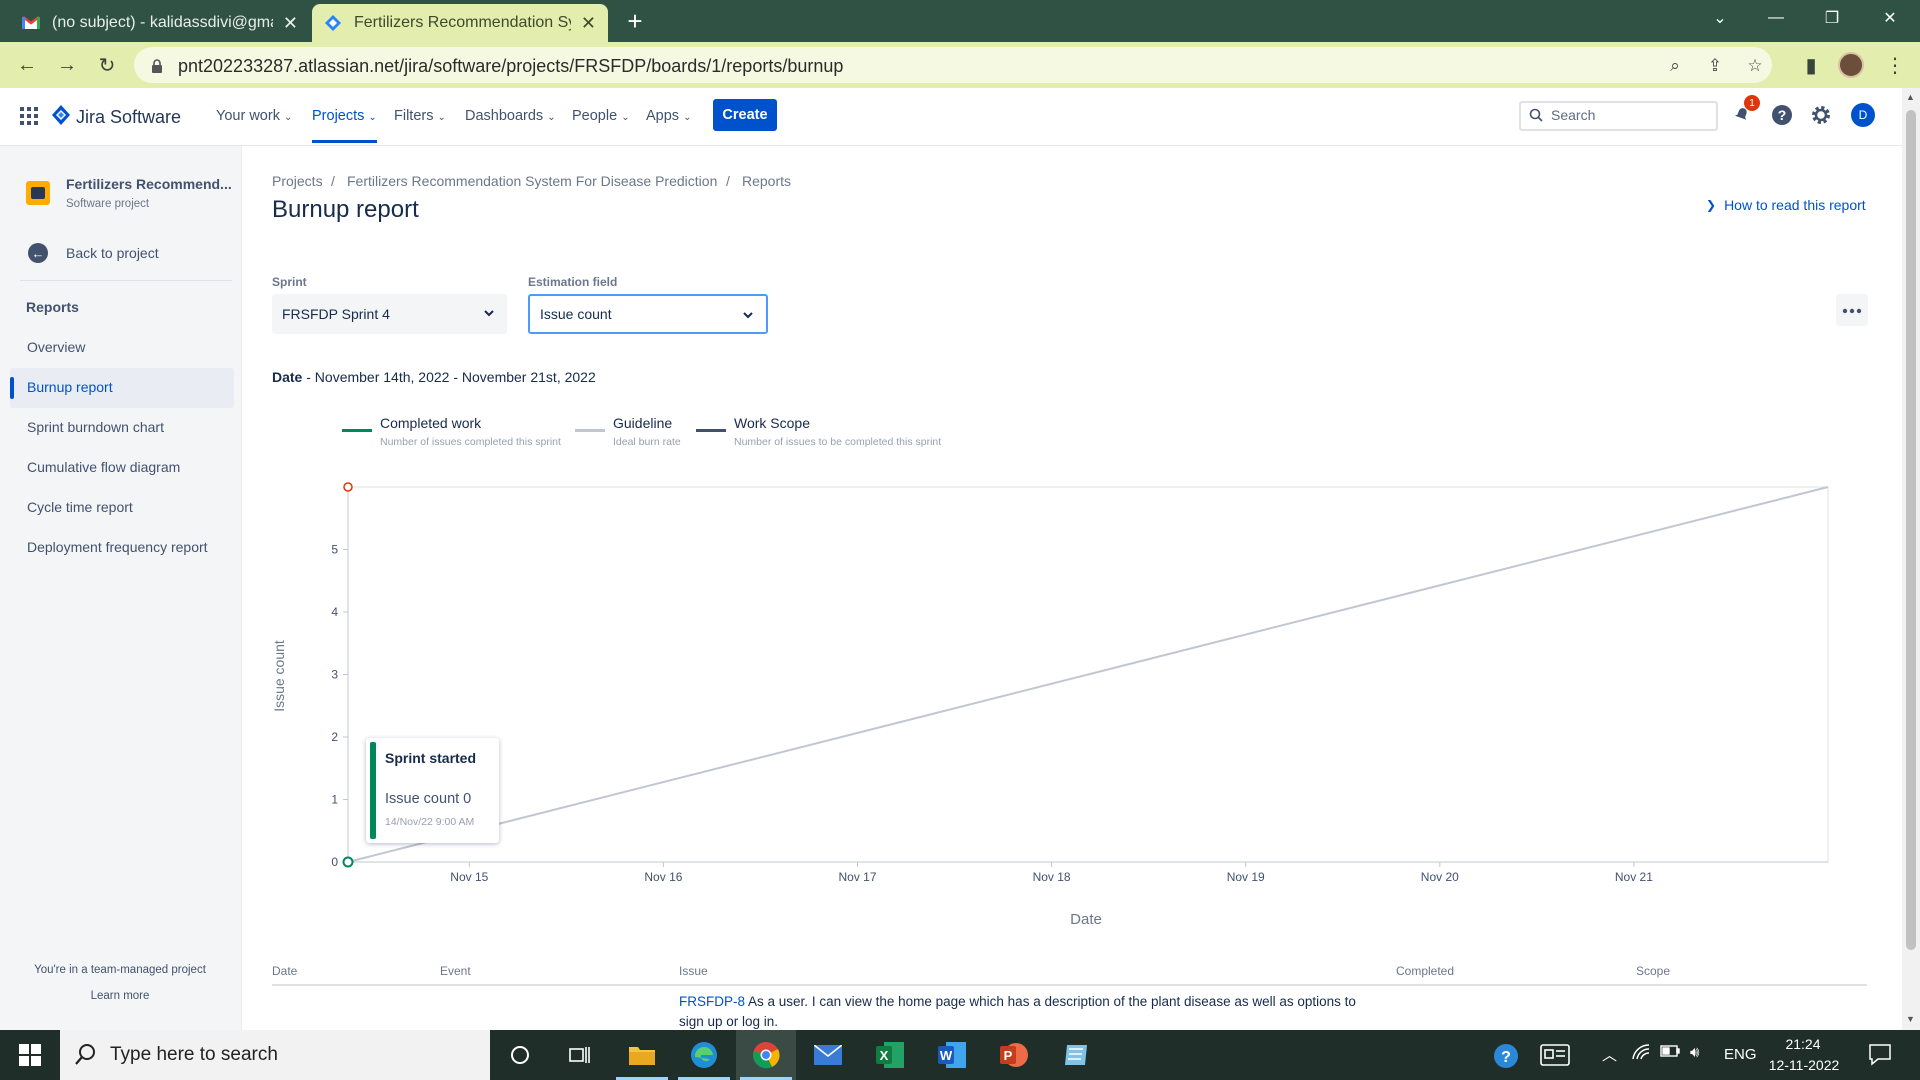 Image resolution: width=1920 pixels, height=1080 pixels. Describe the element at coordinates (1641, 1054) in the screenshot. I see `wifi-icon` at that location.